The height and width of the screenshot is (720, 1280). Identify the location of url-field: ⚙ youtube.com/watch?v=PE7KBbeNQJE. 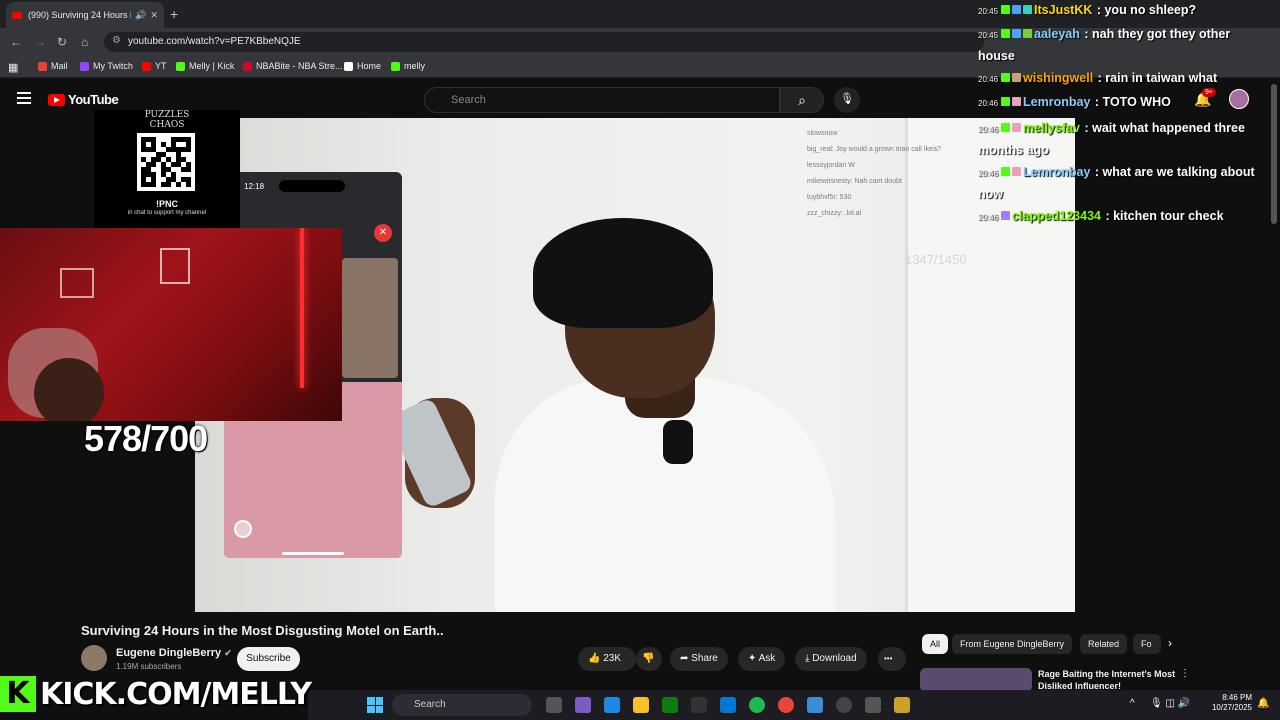
(544, 42).